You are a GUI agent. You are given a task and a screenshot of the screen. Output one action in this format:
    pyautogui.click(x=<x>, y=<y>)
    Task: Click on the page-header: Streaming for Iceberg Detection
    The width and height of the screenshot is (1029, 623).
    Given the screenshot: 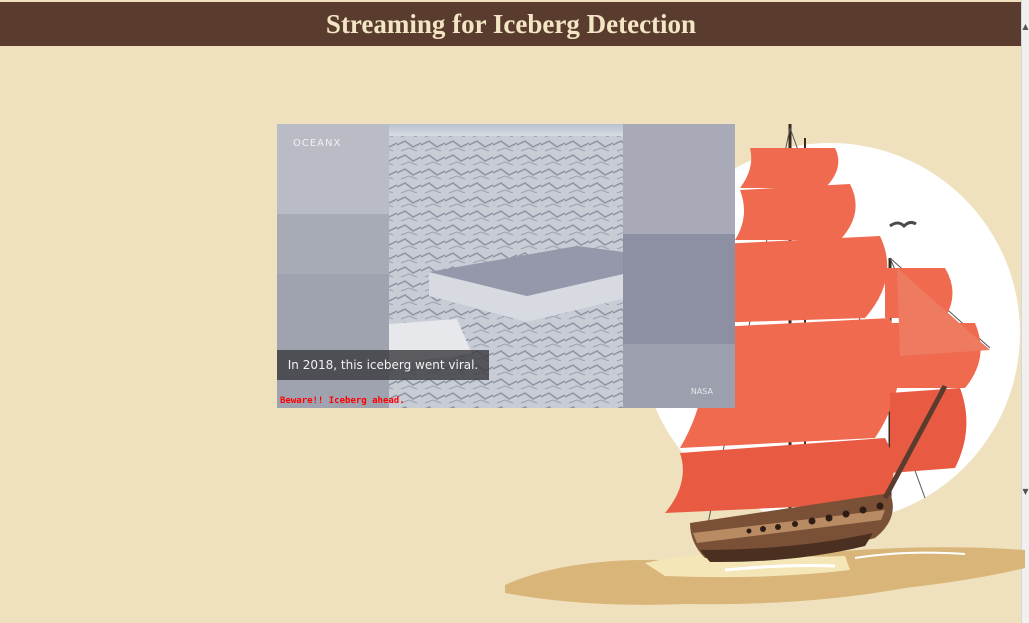 What is the action you would take?
    pyautogui.click(x=511, y=24)
    